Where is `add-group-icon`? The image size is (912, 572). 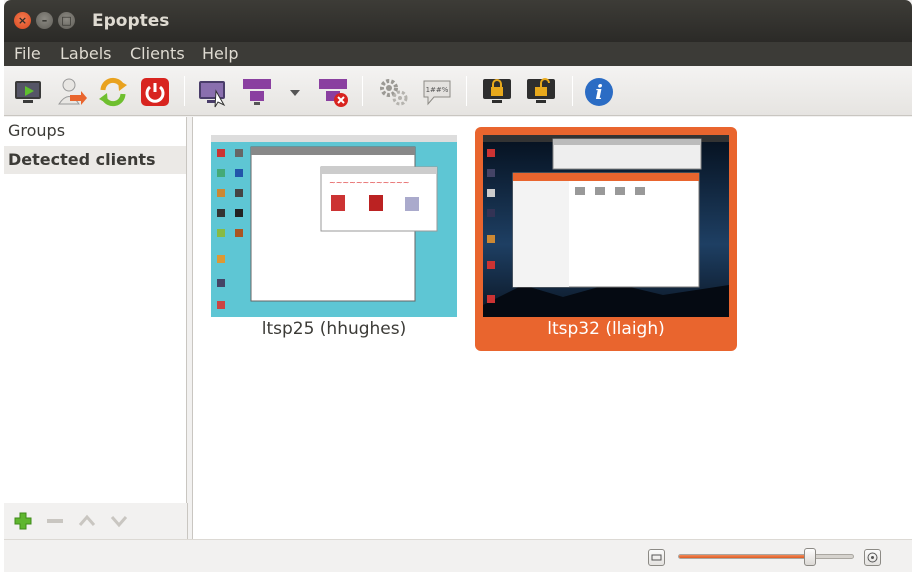 add-group-icon is located at coordinates (23, 521).